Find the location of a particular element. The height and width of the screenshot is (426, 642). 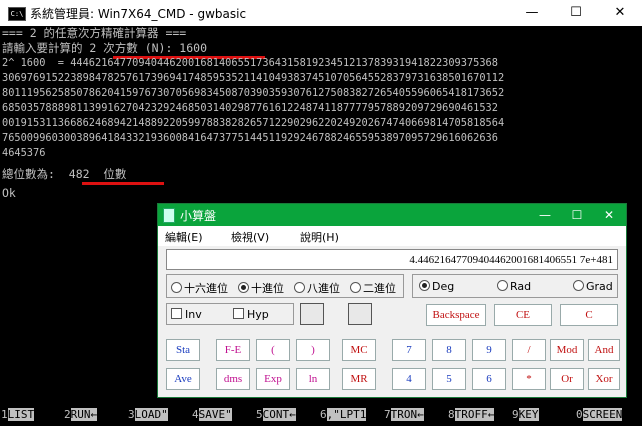

function-key: 8TROFF← is located at coordinates (471, 414).